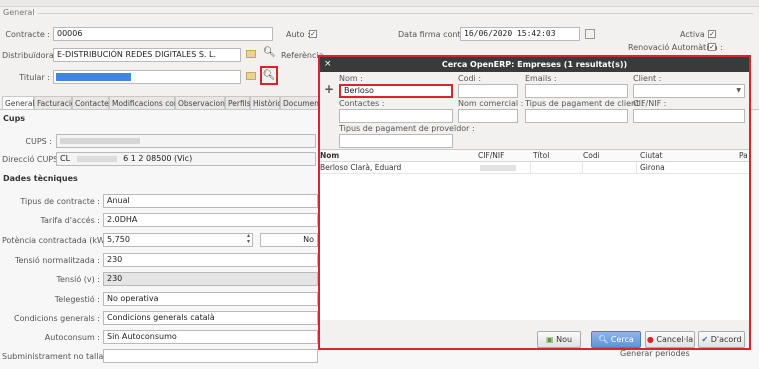 The width and height of the screenshot is (759, 369). Describe the element at coordinates (19, 12) in the screenshot. I see `section-general: General` at that location.